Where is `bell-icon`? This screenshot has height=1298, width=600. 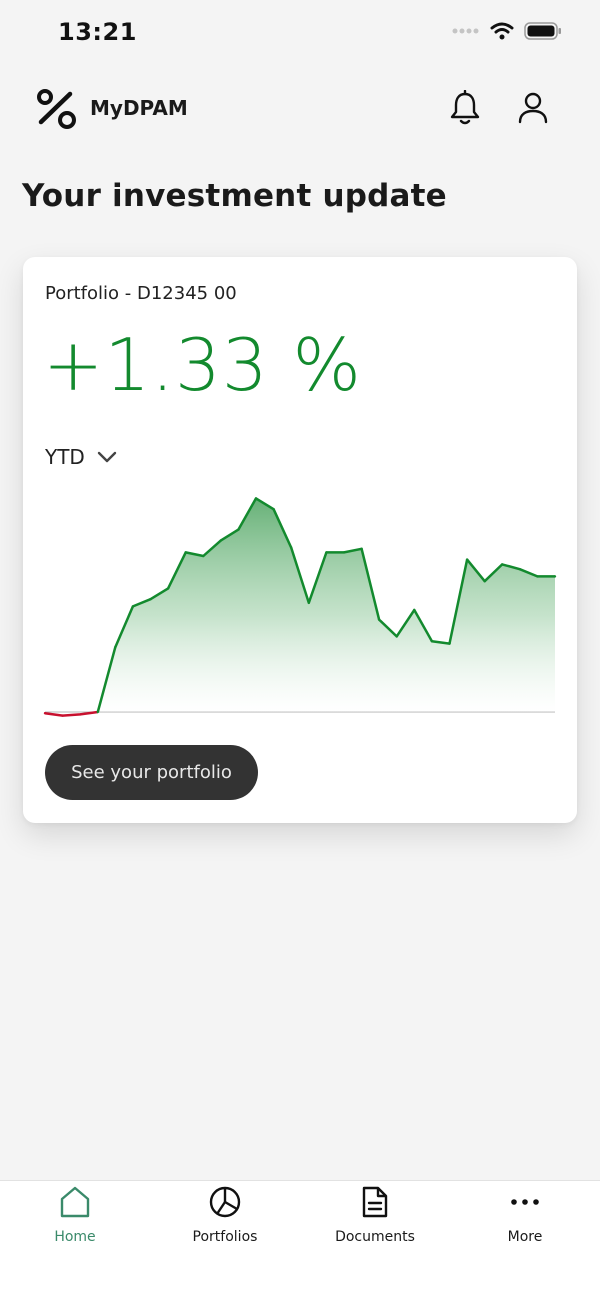 bell-icon is located at coordinates (465, 108).